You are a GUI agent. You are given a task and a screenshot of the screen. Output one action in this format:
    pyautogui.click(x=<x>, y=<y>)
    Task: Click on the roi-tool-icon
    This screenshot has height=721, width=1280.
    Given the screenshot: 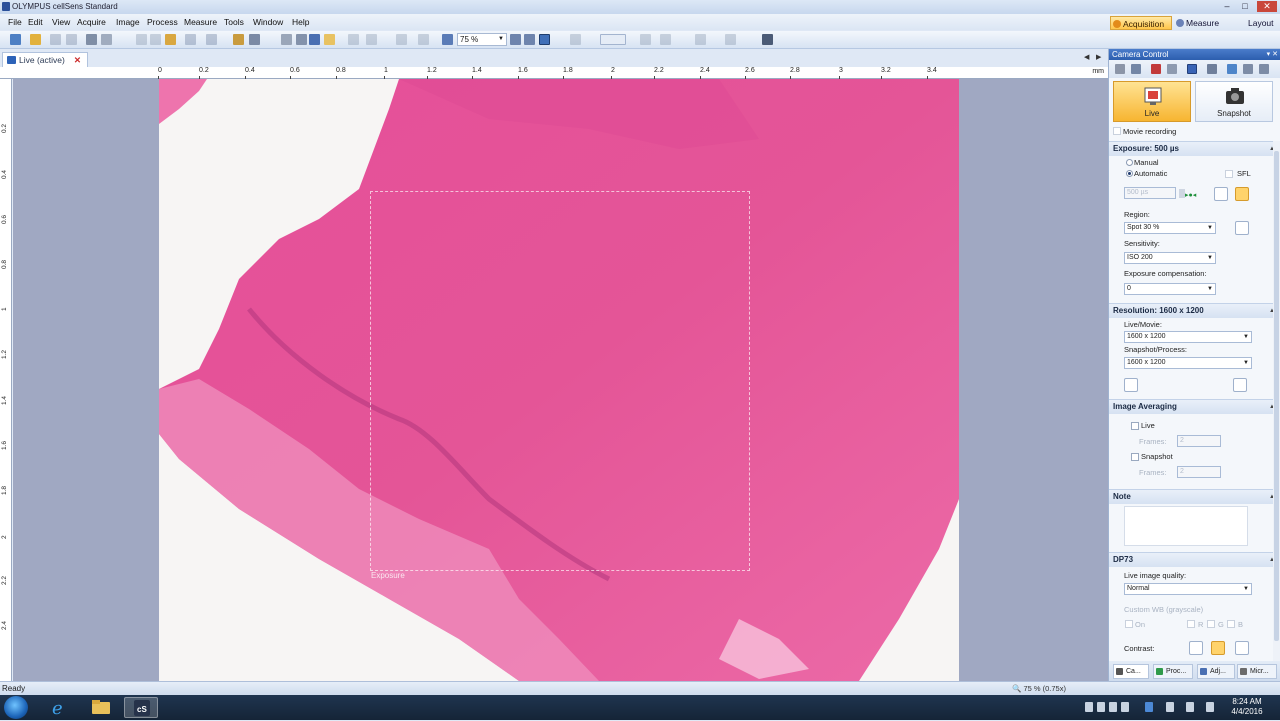 What is the action you would take?
    pyautogui.click(x=329, y=39)
    